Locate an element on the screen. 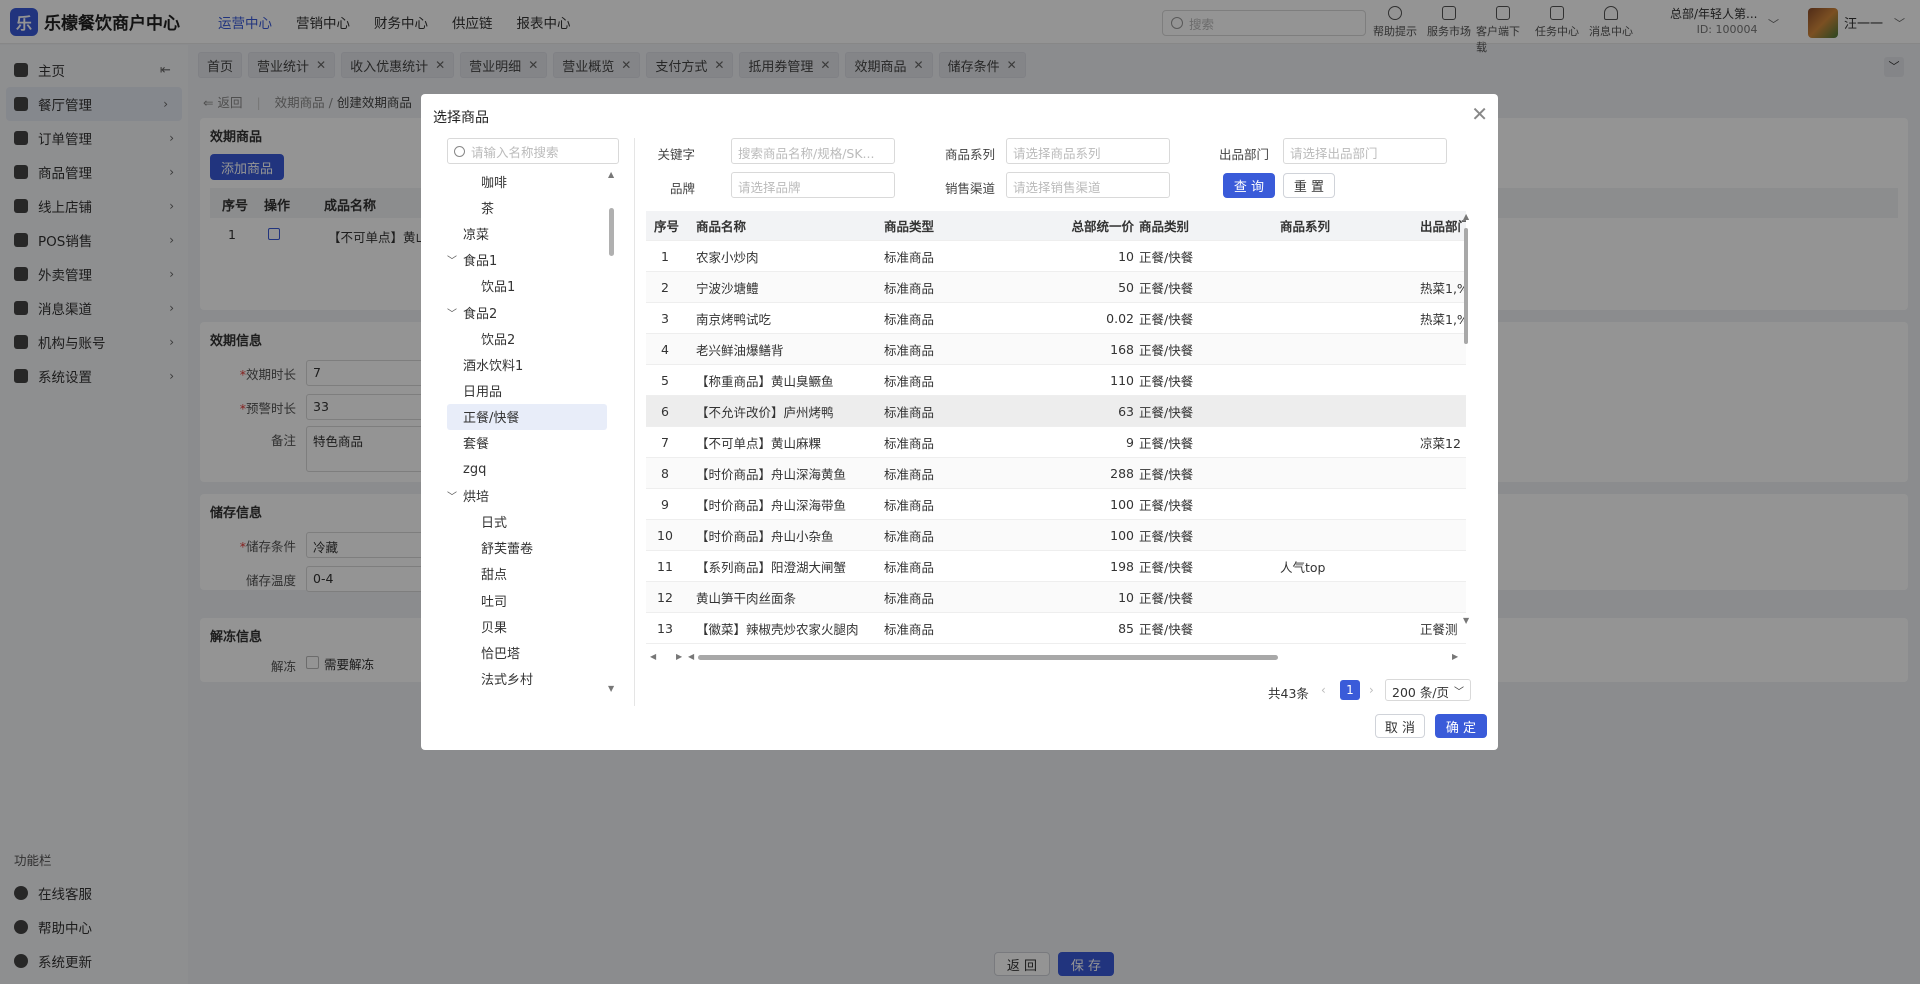 Image resolution: width=1920 pixels, height=984 pixels. tree-node-japanese: 日式 is located at coordinates (527, 521).